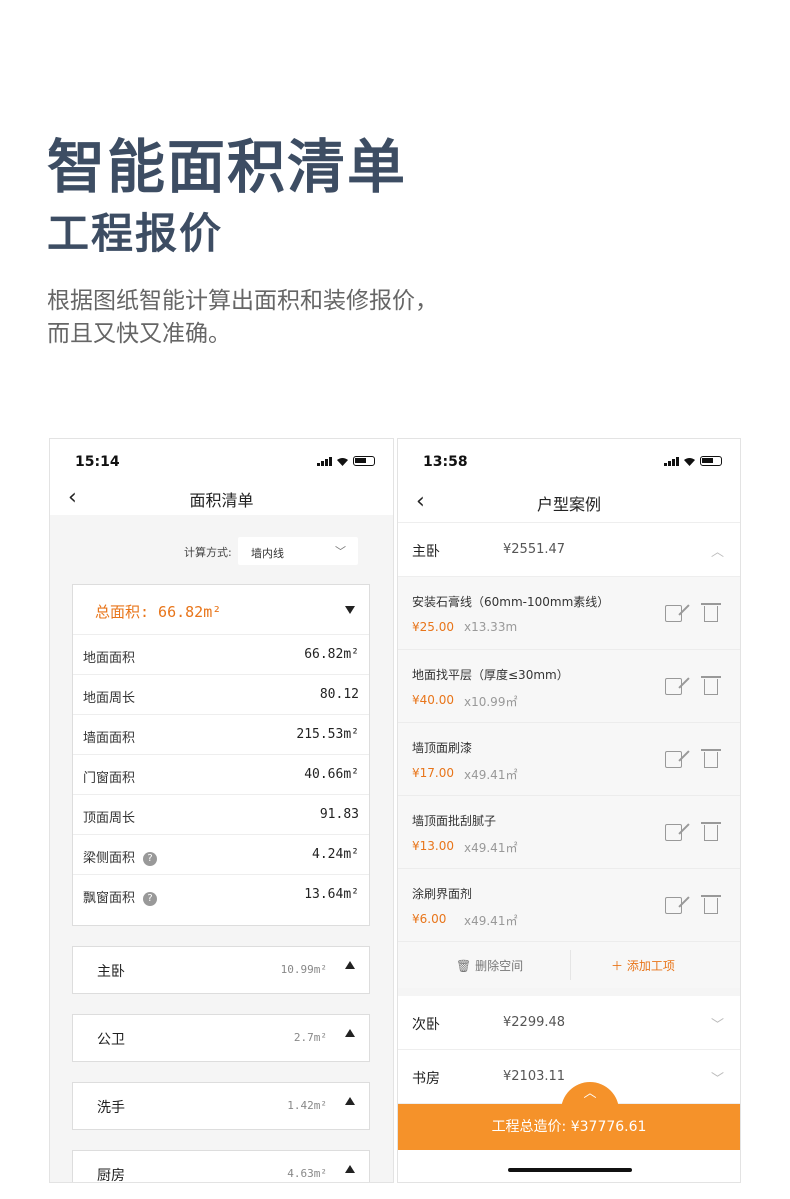  I want to click on metric-row: 门窗面积 40.66m², so click(221, 775).